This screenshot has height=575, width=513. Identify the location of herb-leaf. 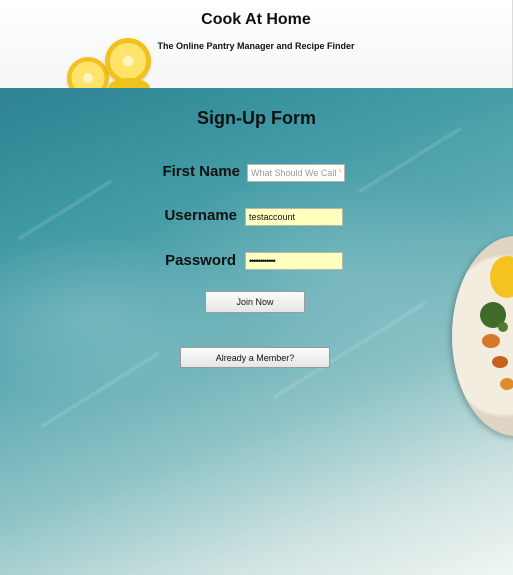
(503, 327).